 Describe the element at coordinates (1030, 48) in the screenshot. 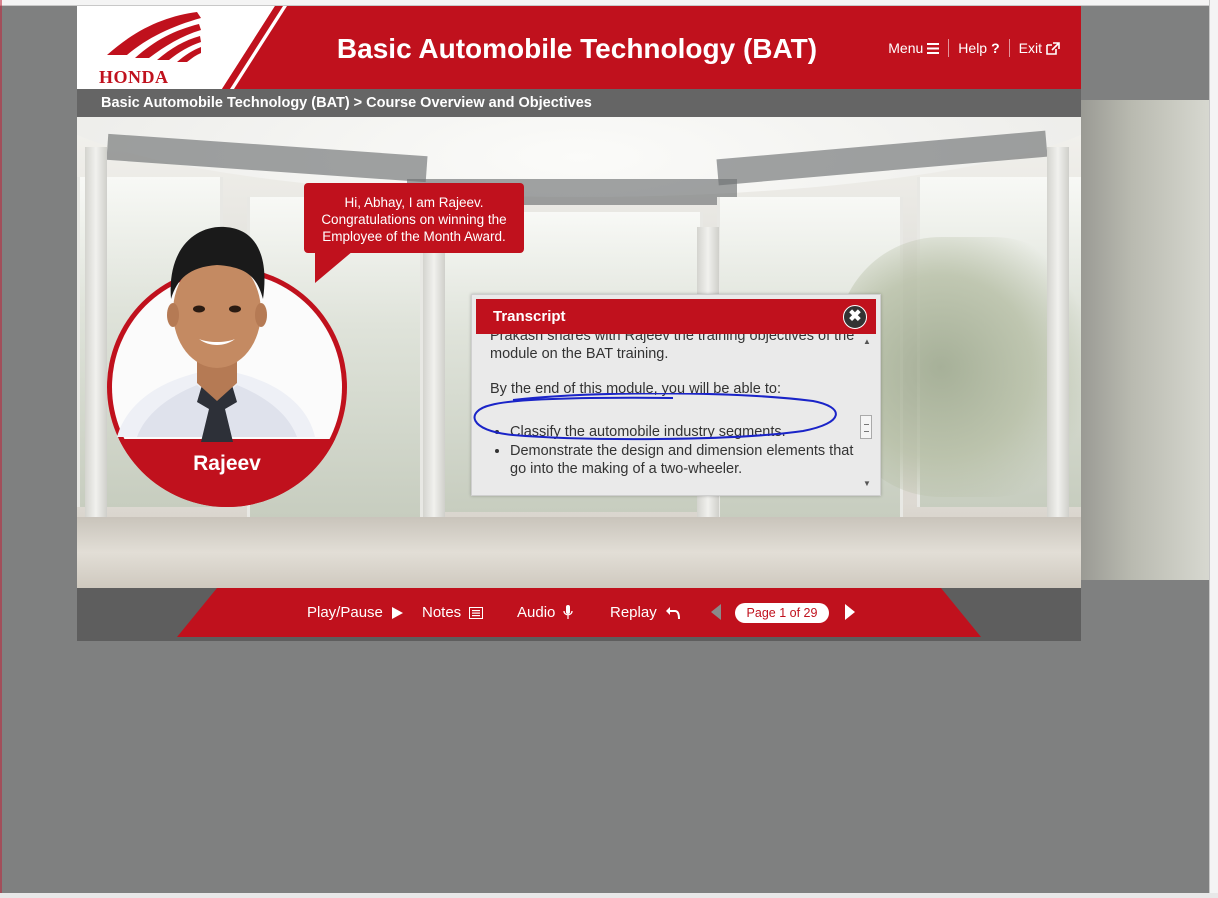

I see `exit-label: Exit` at that location.